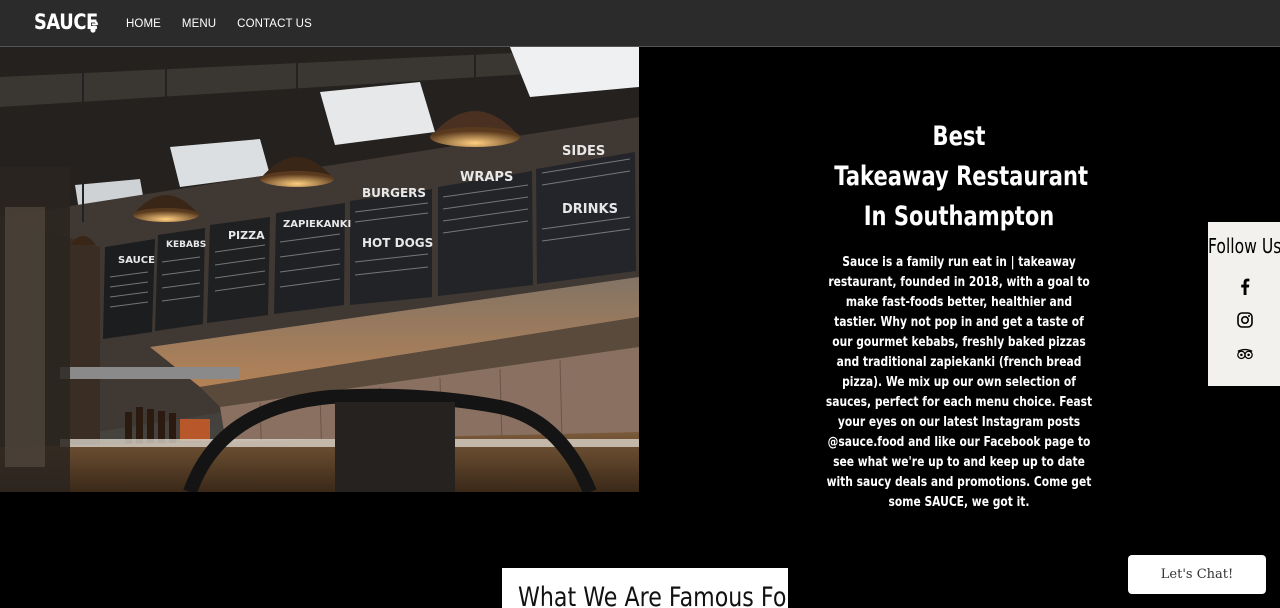 This screenshot has height=608, width=1280. Describe the element at coordinates (959, 216) in the screenshot. I see `hero-title-line-3: In Southampton` at that location.